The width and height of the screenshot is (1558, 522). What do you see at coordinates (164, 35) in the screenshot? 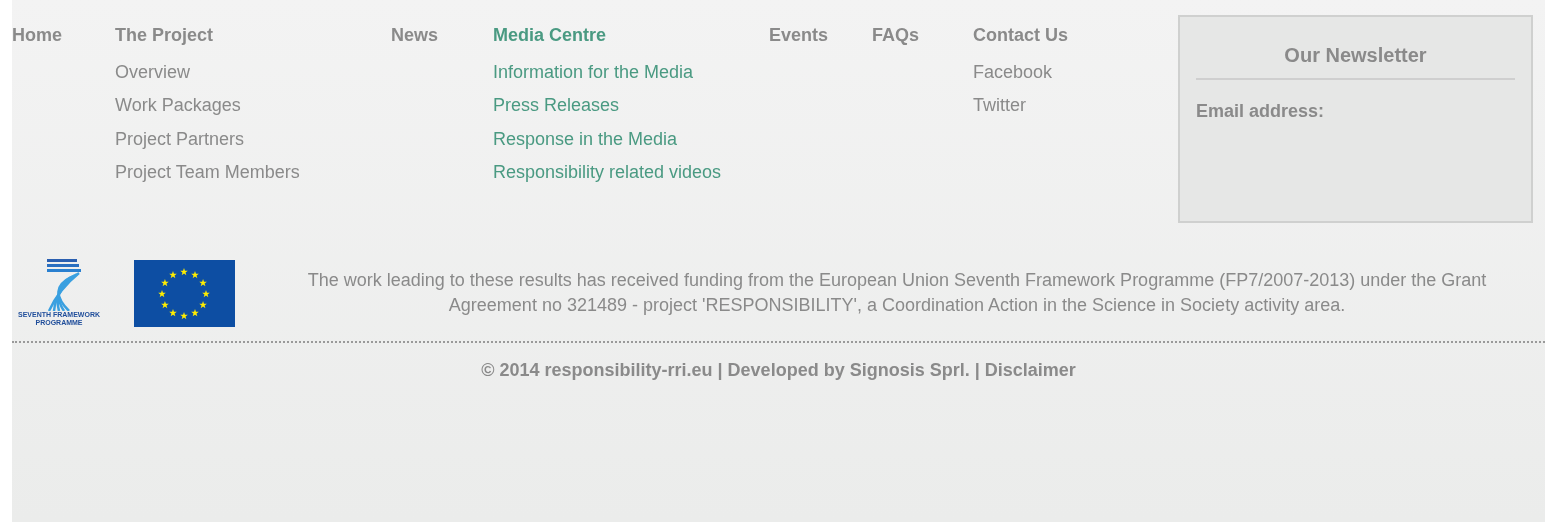
I see `menu-link: The Project` at bounding box center [164, 35].